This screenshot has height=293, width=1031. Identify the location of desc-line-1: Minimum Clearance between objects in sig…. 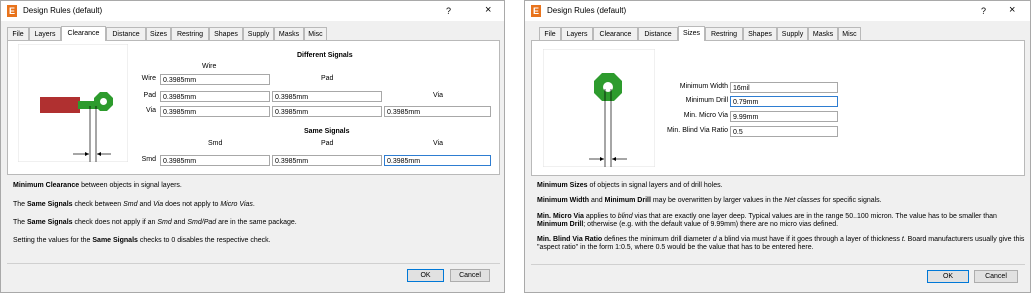
(97, 185).